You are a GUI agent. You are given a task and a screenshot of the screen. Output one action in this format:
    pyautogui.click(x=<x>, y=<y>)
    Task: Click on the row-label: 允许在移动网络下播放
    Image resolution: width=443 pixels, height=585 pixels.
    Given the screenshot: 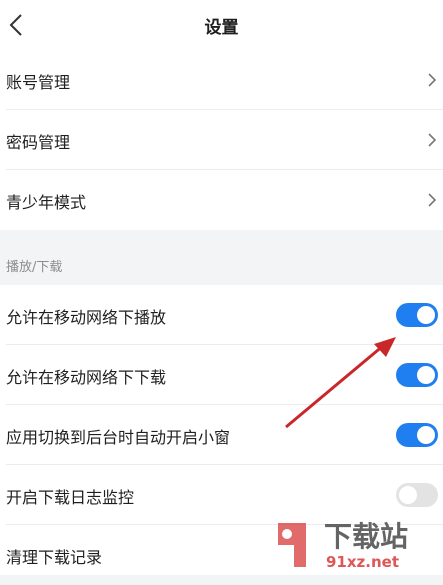 What is the action you would take?
    pyautogui.click(x=86, y=317)
    